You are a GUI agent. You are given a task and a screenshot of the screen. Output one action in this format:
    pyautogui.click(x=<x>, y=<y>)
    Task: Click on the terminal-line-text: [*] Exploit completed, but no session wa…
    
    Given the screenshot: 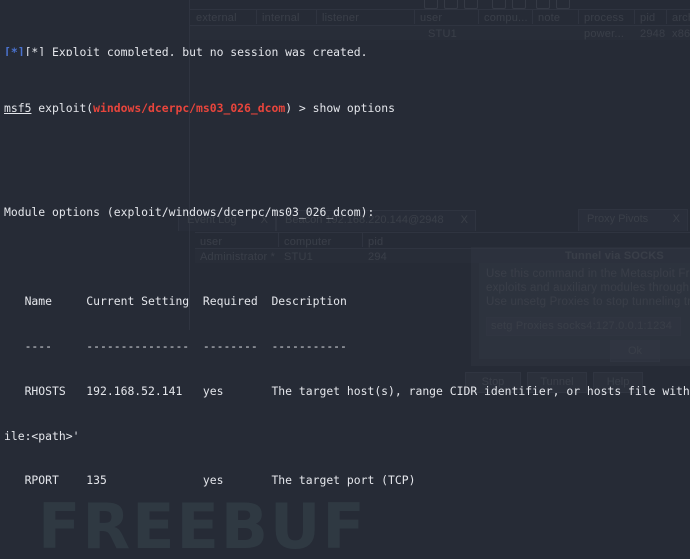 What is the action you would take?
    pyautogui.click(x=196, y=50)
    